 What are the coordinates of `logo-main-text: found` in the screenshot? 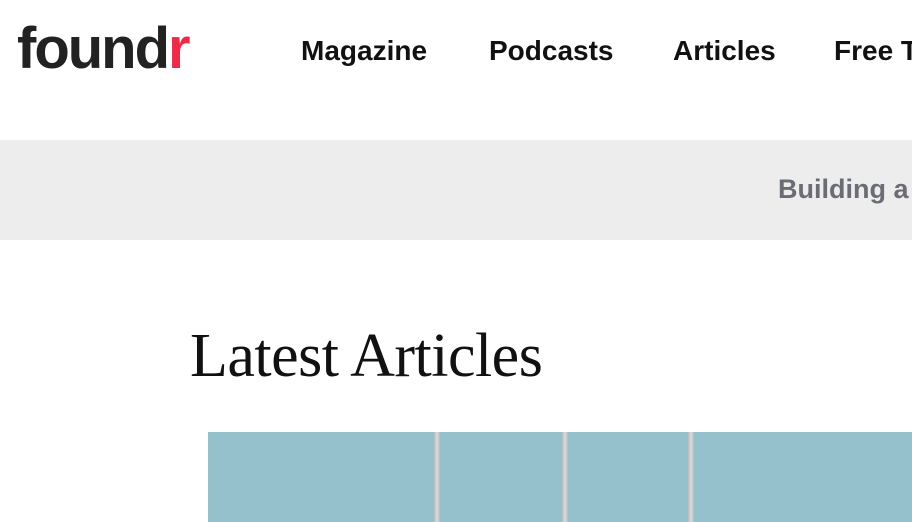 It's located at (93, 48).